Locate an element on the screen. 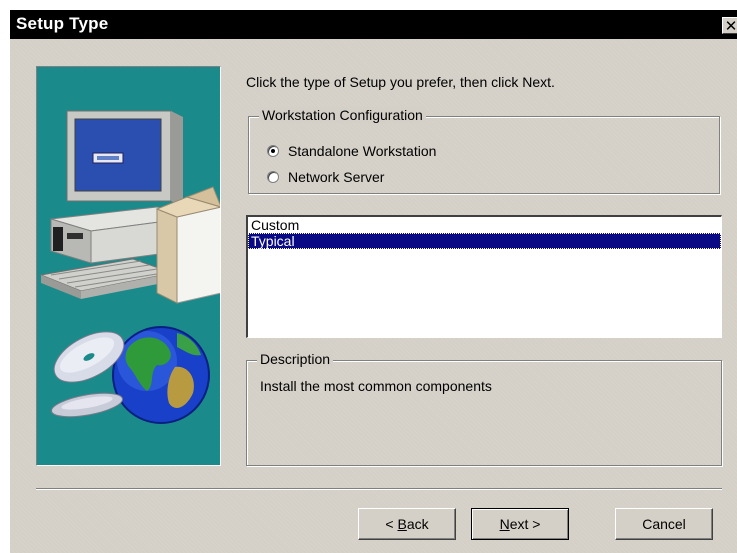 This screenshot has width=737, height=553. list-item-custom: Custom is located at coordinates (484, 225).